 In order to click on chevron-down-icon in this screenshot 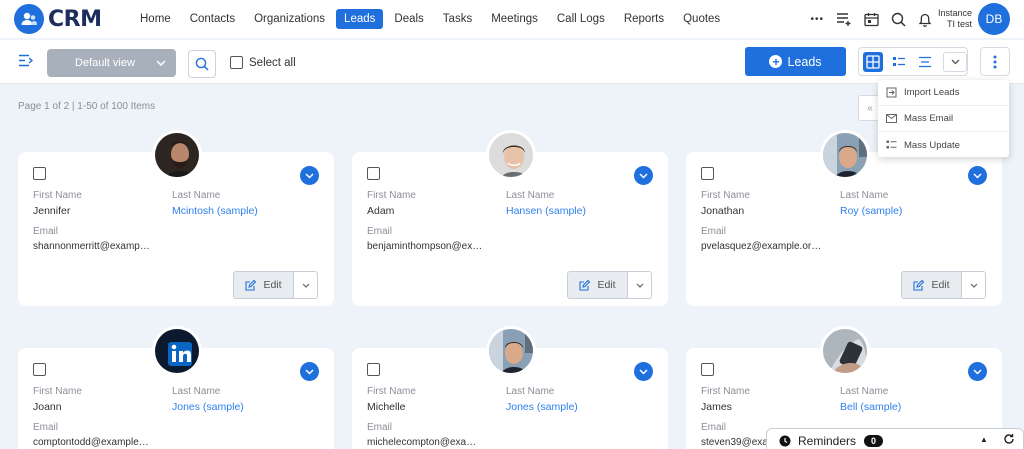, I will do `click(305, 285)`.